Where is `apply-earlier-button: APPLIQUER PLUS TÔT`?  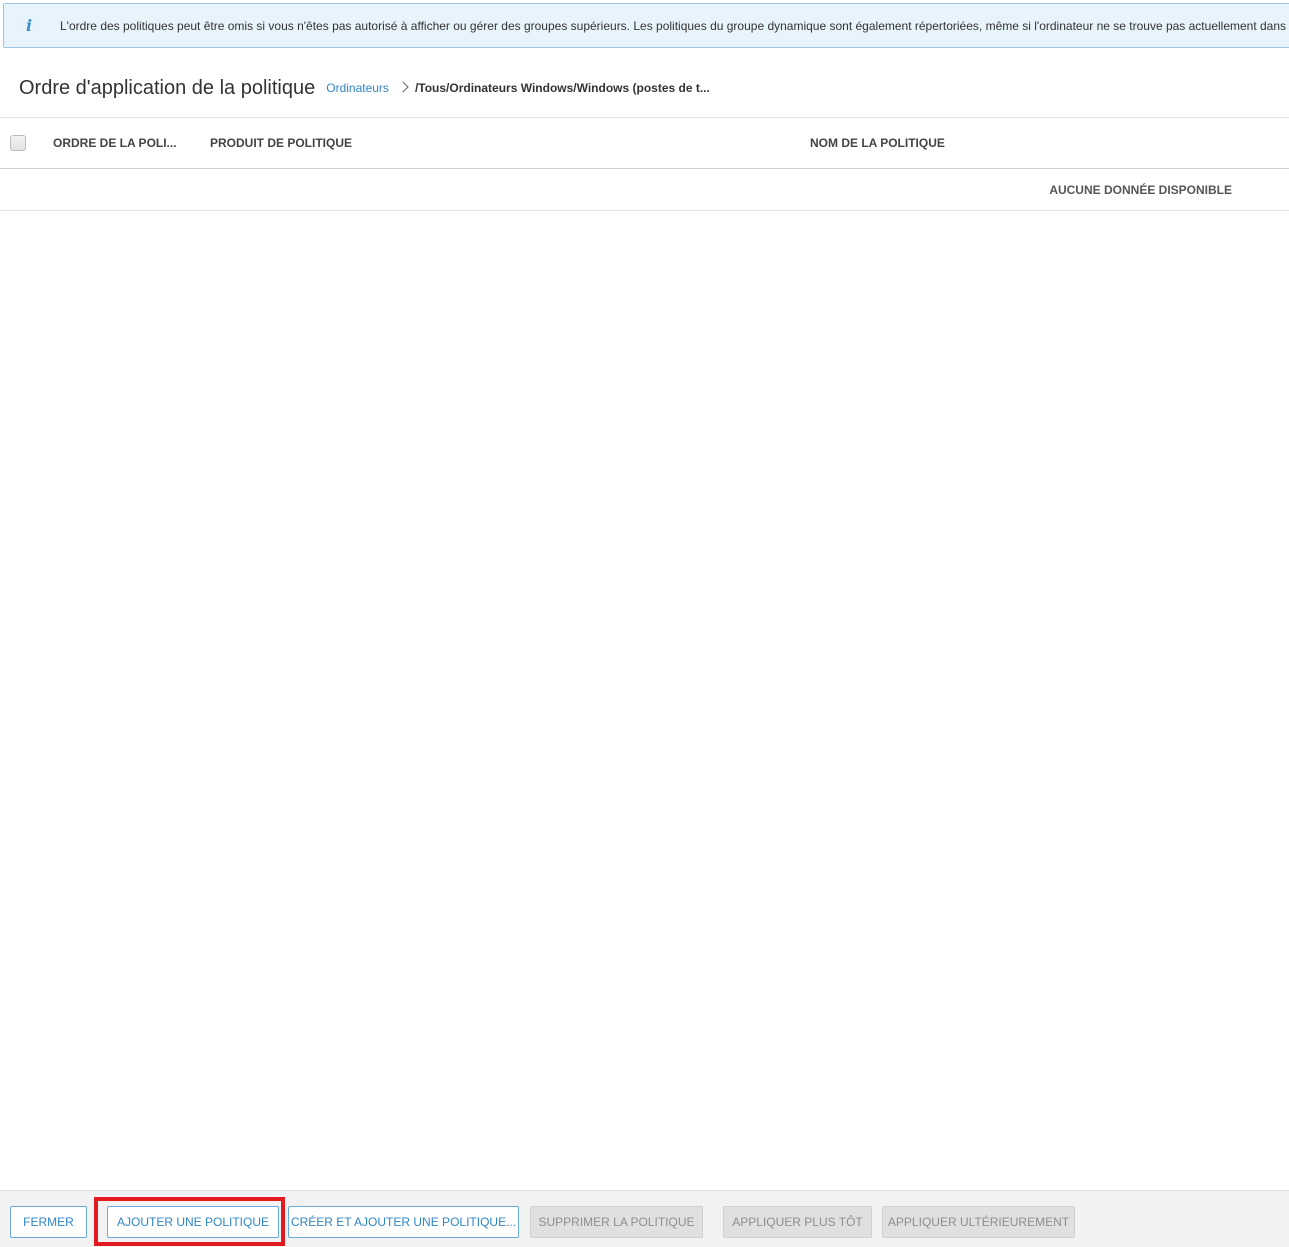 apply-earlier-button: APPLIQUER PLUS TÔT is located at coordinates (797, 1222).